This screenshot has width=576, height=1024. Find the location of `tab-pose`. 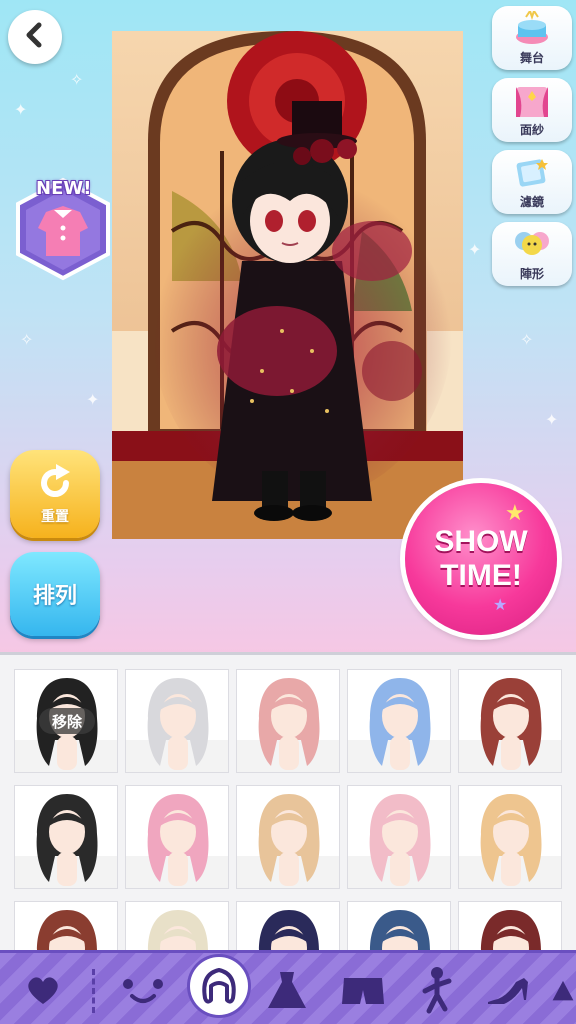

tab-pose is located at coordinates (437, 990).